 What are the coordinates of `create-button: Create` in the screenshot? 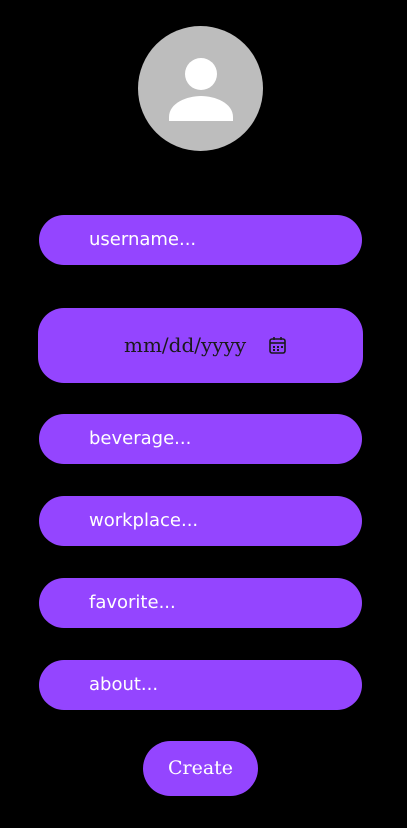 It's located at (200, 768).